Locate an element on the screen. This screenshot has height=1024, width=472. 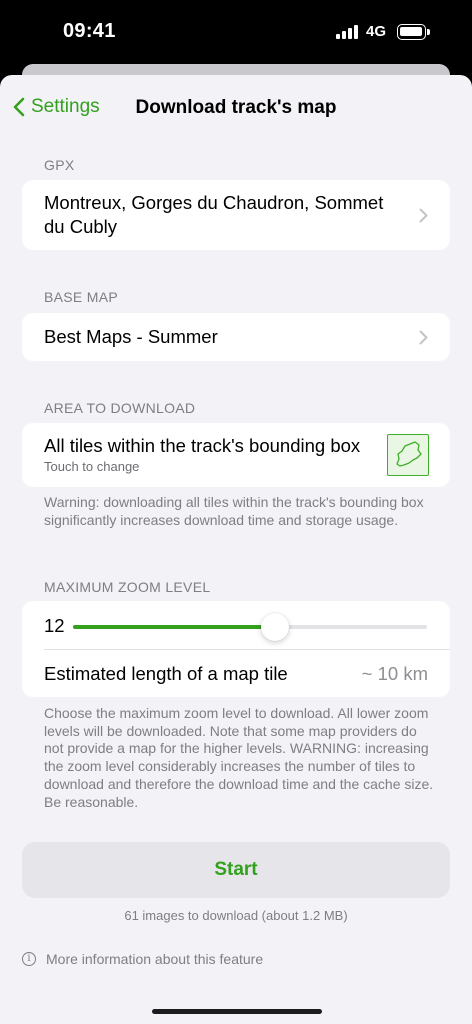
zoom-slider is located at coordinates (250, 627).